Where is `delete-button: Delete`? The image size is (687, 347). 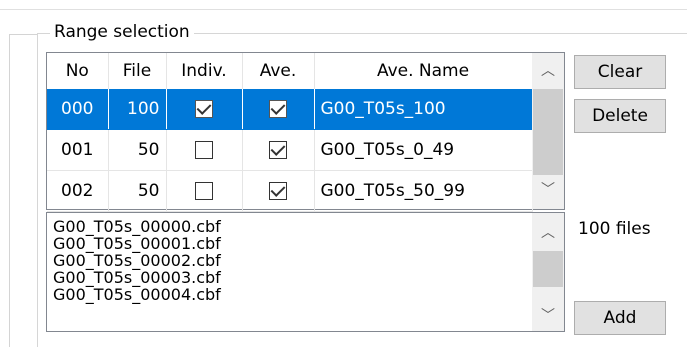 delete-button: Delete is located at coordinates (620, 116).